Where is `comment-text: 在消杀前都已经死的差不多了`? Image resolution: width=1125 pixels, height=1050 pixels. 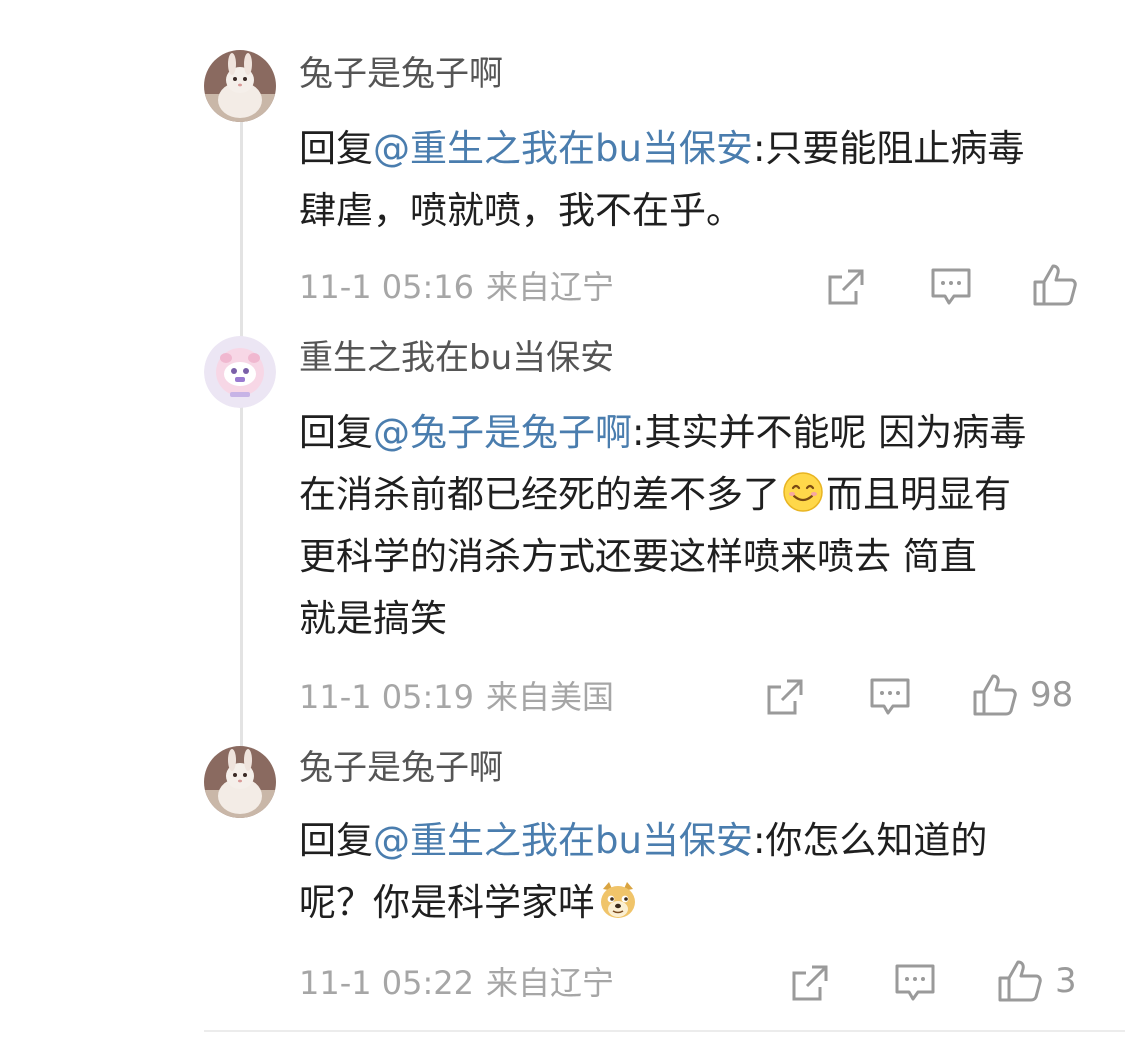 comment-text: 在消杀前都已经死的差不多了 is located at coordinates (539, 494).